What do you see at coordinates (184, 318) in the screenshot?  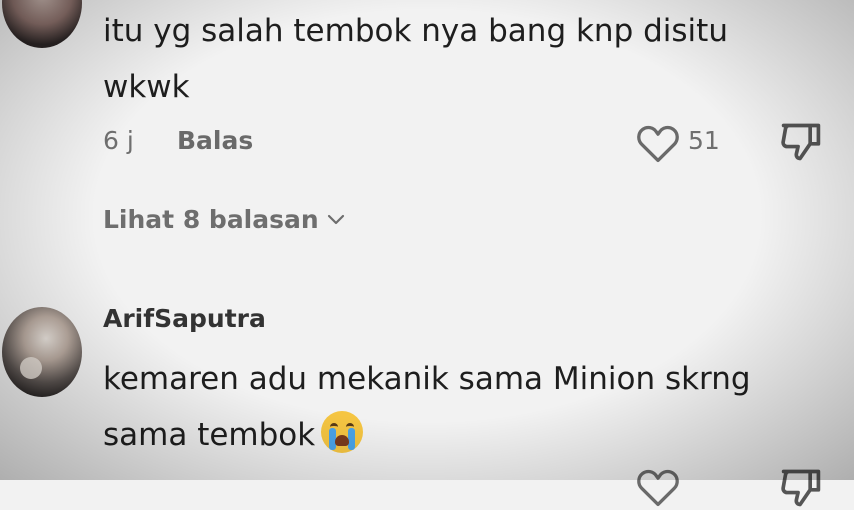 I see `comment-username: ArifSaputra` at bounding box center [184, 318].